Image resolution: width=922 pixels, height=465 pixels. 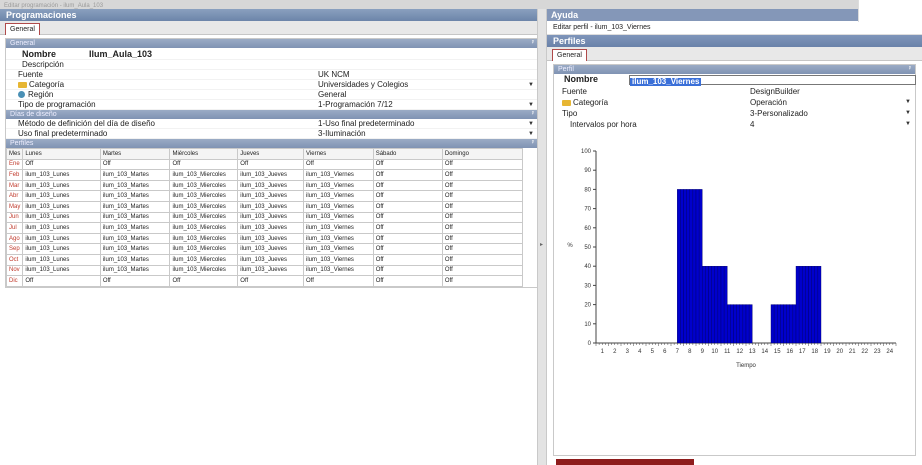 I want to click on perfiles-section-header: Perfiles ᵖ, so click(x=272, y=143).